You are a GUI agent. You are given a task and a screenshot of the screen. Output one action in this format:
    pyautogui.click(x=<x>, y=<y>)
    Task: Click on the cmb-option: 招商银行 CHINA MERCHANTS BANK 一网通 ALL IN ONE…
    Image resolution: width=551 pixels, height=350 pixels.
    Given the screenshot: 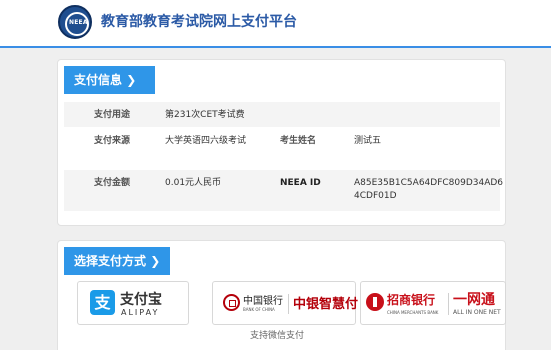 What is the action you would take?
    pyautogui.click(x=433, y=303)
    